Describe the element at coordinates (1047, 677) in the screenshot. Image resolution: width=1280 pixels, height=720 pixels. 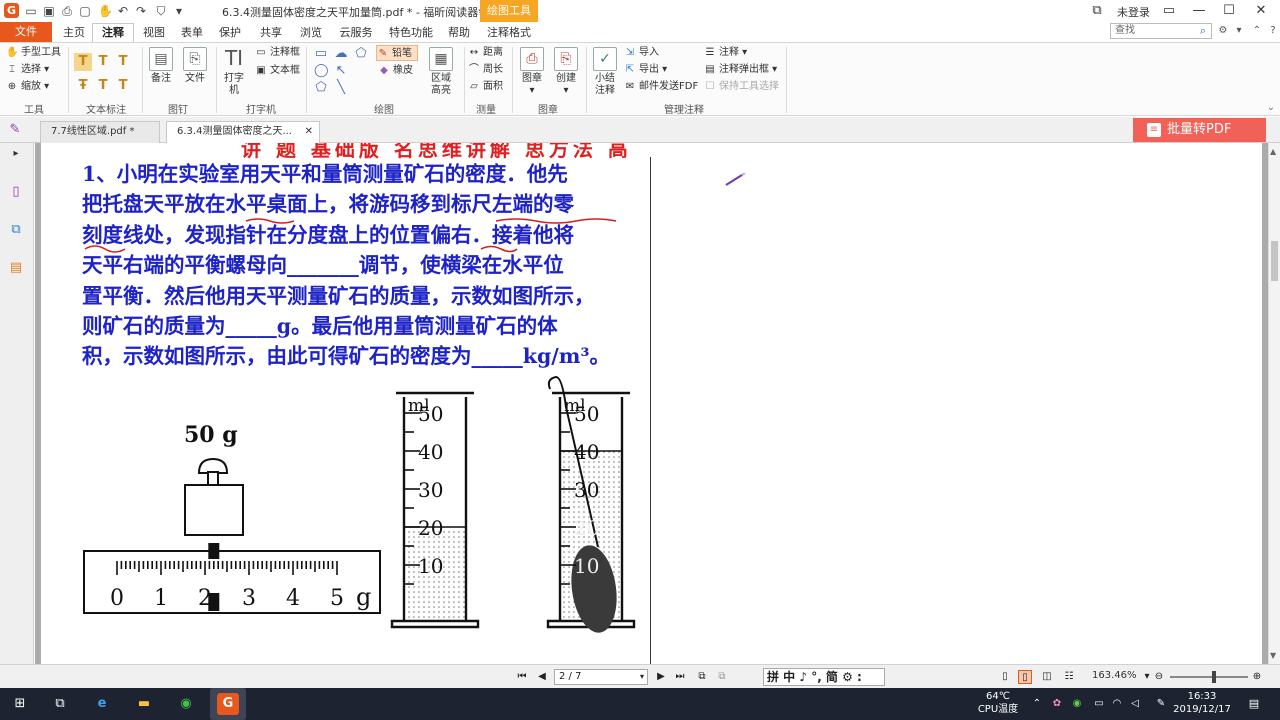
I see `facing-page-icon: ◫` at that location.